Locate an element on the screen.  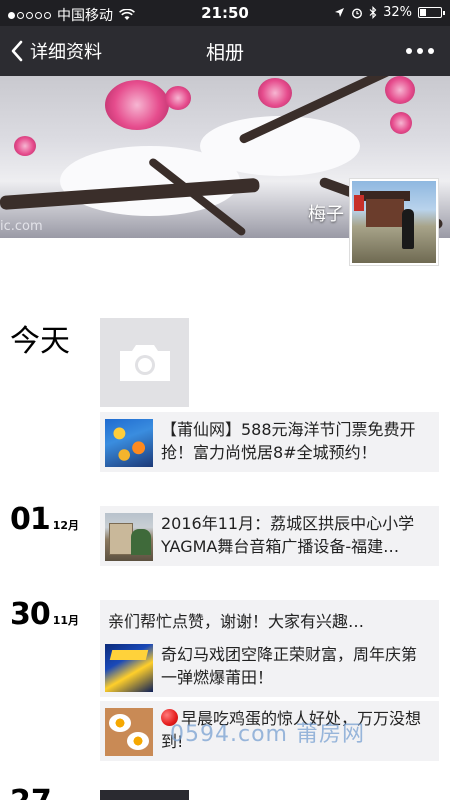
date-label: 30 11月 is located at coordinates (44, 614).